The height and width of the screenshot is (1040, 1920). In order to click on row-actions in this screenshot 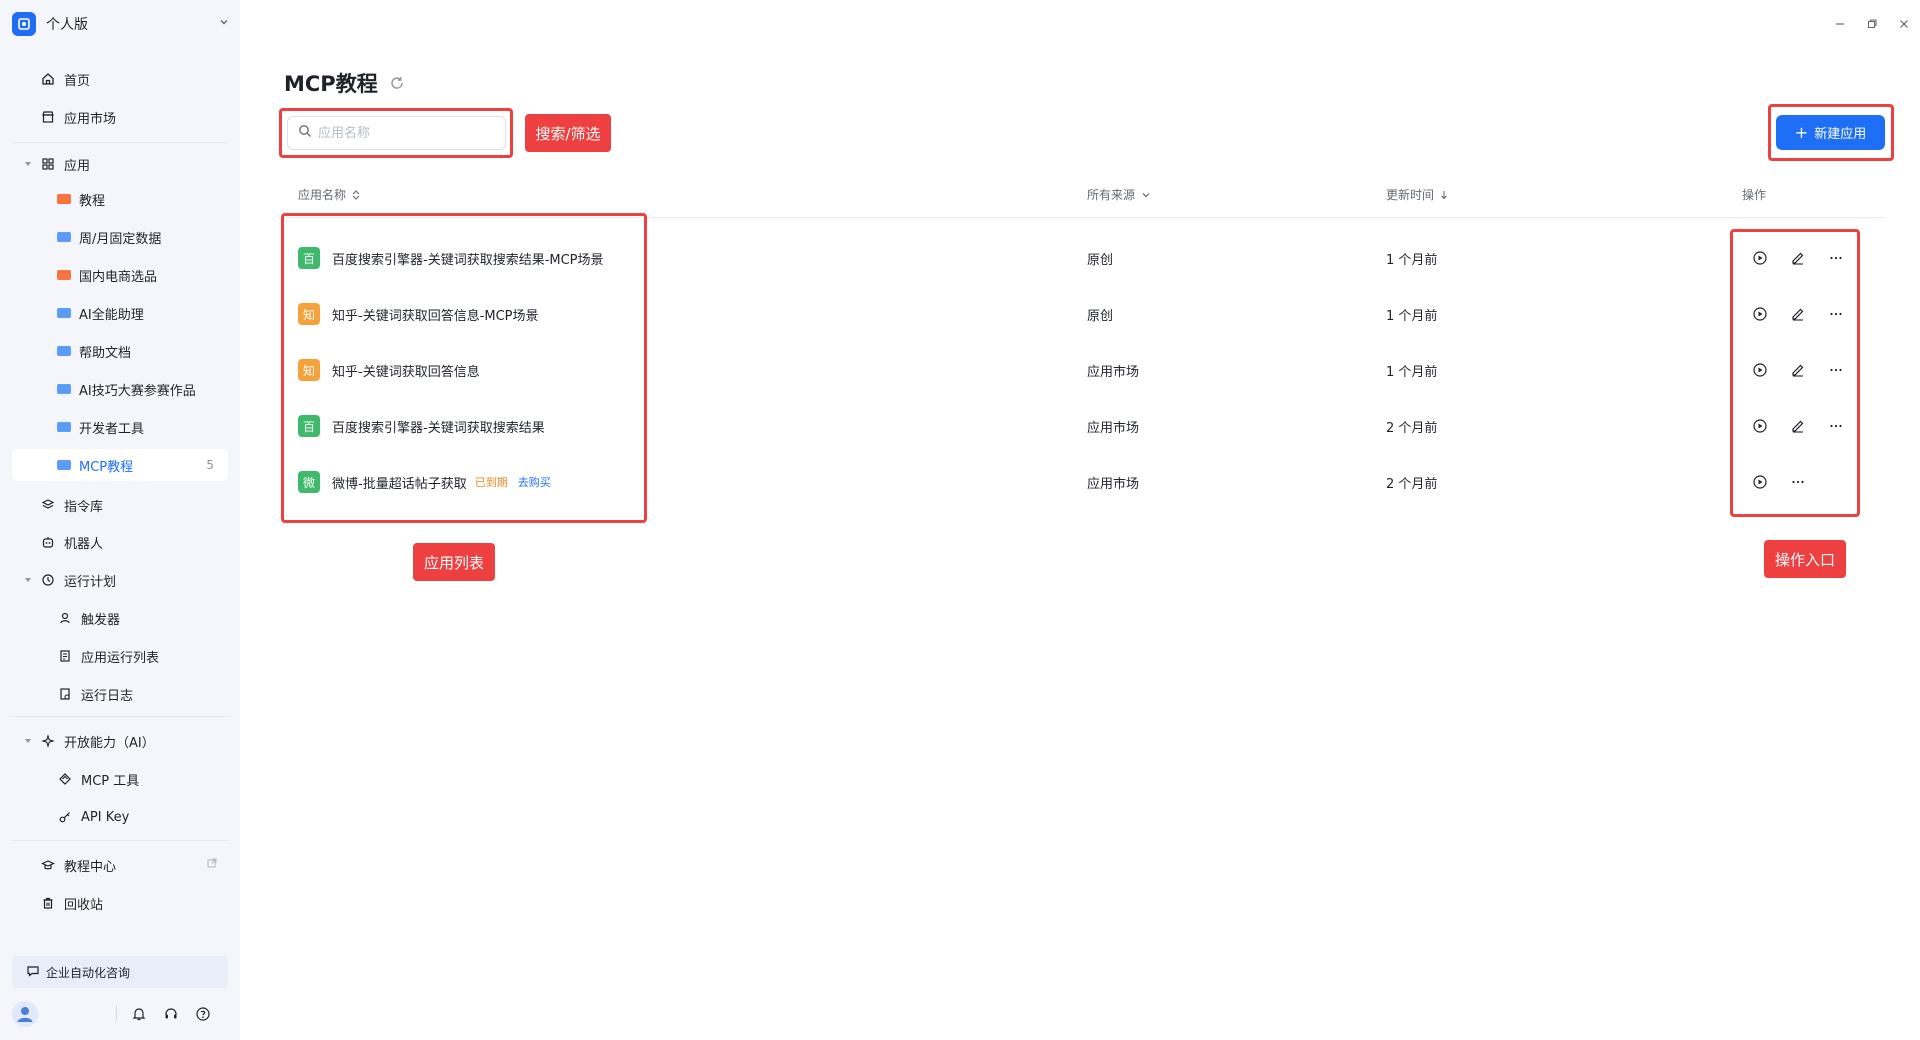, I will do `click(1806, 314)`.